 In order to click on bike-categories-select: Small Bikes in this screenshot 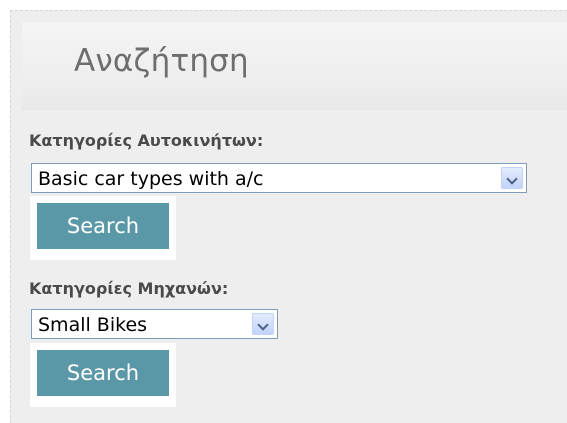, I will do `click(154, 324)`.